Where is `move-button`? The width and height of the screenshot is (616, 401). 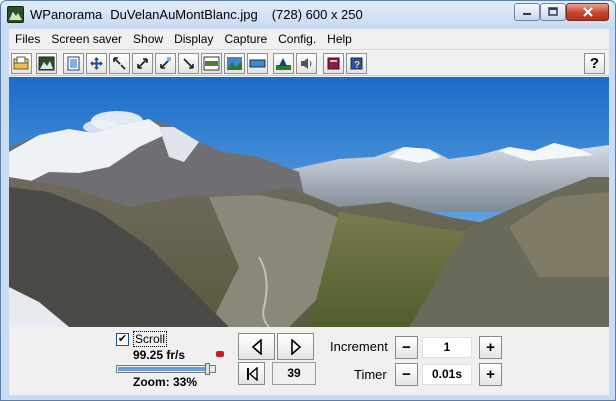 move-button is located at coordinates (96, 63).